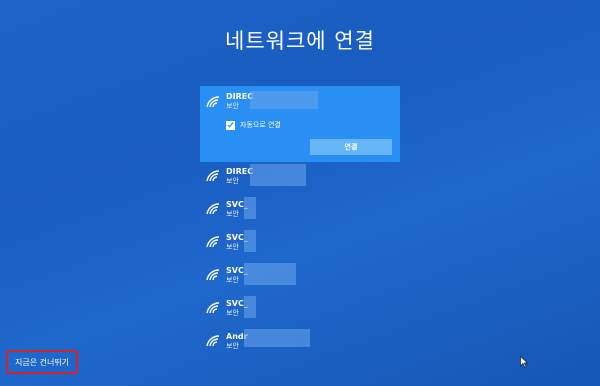 Image resolution: width=600 pixels, height=386 pixels. Describe the element at coordinates (300, 124) in the screenshot. I see `network-item-selected: DIREC 보안 자동으로 연결 연결` at that location.